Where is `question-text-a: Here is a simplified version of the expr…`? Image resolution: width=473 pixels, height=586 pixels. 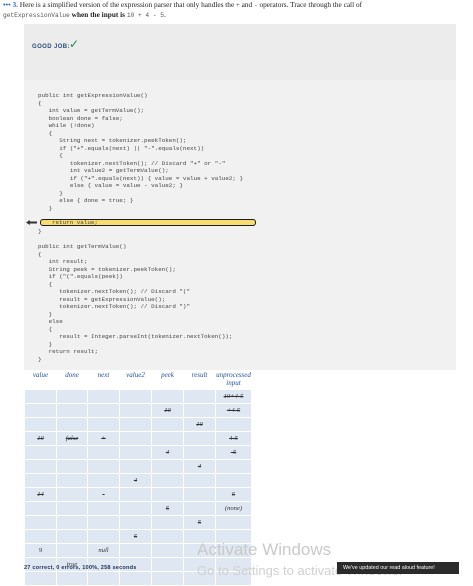 question-text-a: Here is a simplified version of the expr… is located at coordinates (127, 4).